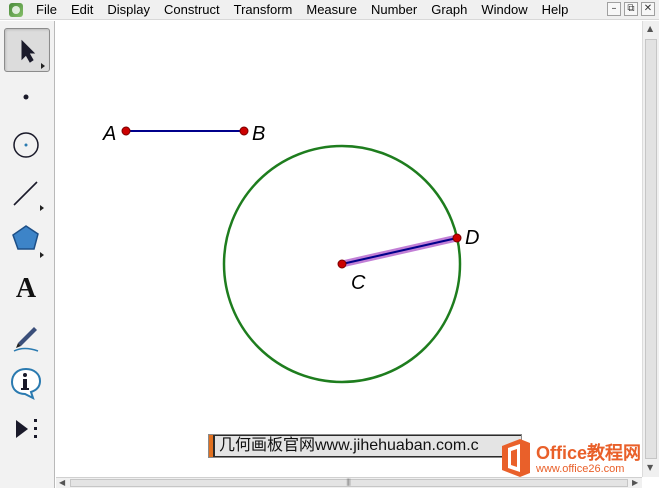 This screenshot has height=488, width=659. Describe the element at coordinates (472, 238) in the screenshot. I see `label-d: D` at that location.